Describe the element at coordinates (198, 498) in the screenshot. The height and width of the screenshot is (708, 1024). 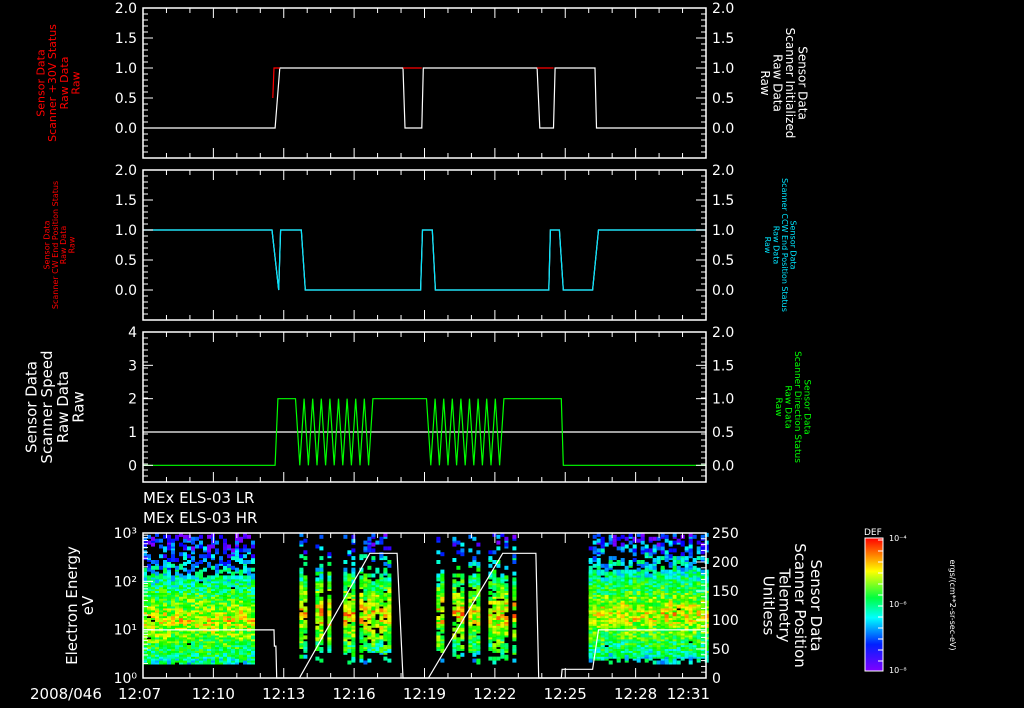
I see `instrument-title: MEx ELS-03 LR` at that location.